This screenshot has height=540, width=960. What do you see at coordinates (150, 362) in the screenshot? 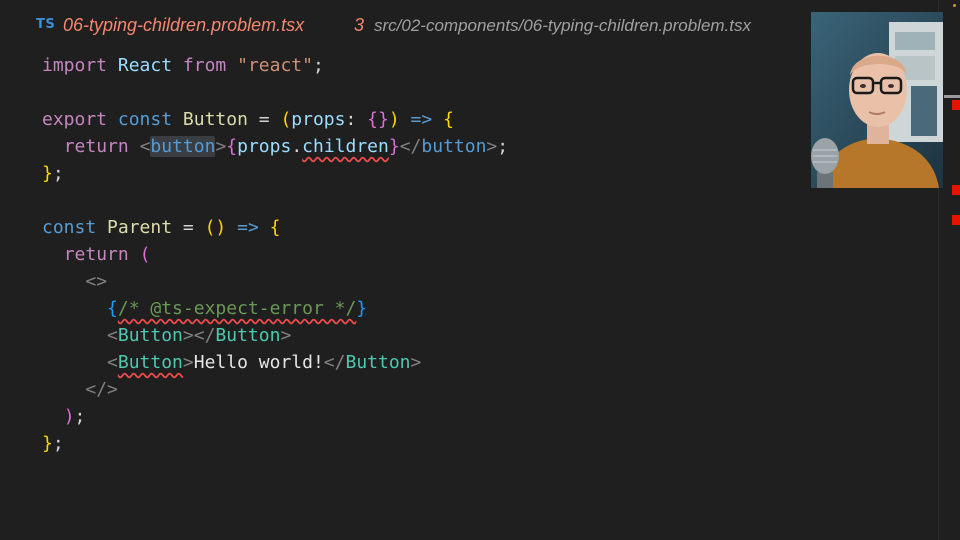
I see `token-component-error: Button` at bounding box center [150, 362].